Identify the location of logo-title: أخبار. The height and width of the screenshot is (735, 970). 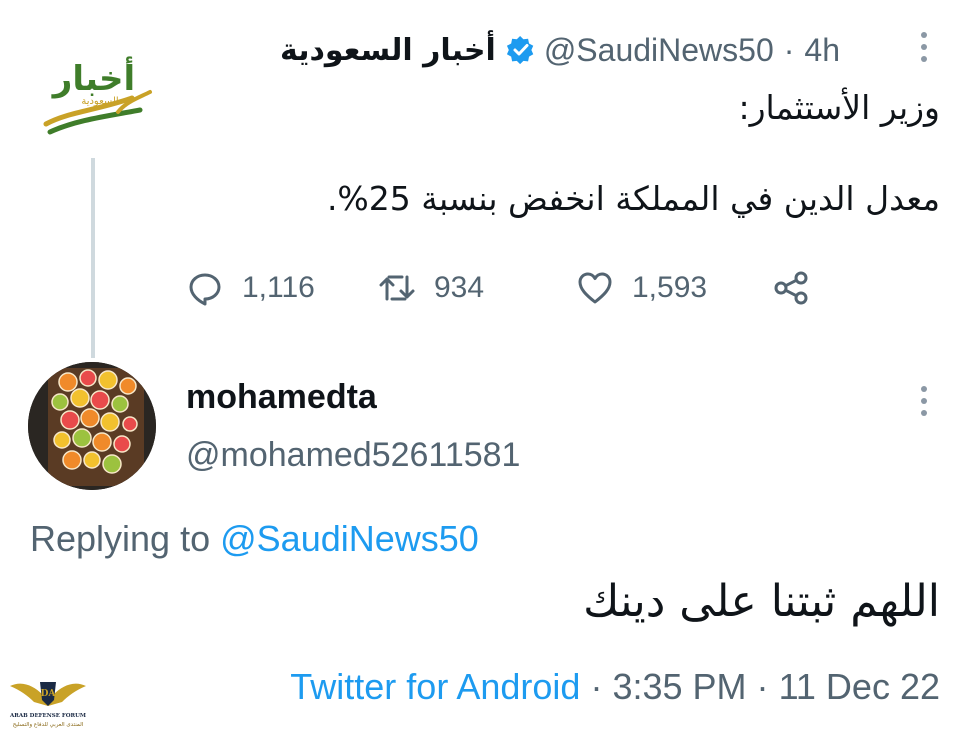
(93, 77).